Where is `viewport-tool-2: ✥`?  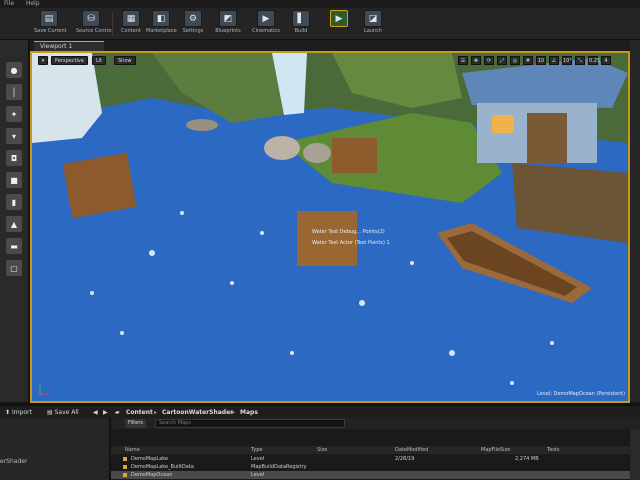
viewport-tool-2: ✥ is located at coordinates (476, 60).